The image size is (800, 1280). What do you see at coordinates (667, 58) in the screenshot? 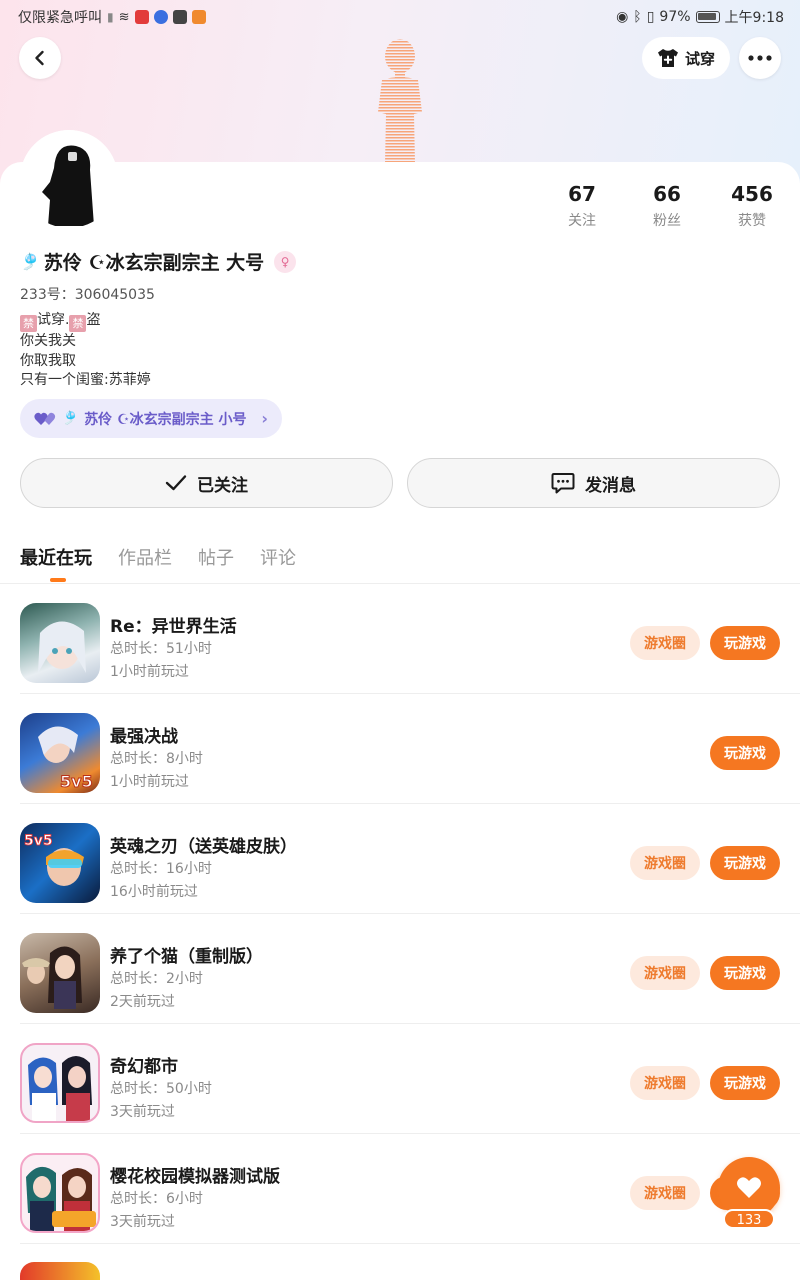
I see `tshirt-plus-icon` at bounding box center [667, 58].